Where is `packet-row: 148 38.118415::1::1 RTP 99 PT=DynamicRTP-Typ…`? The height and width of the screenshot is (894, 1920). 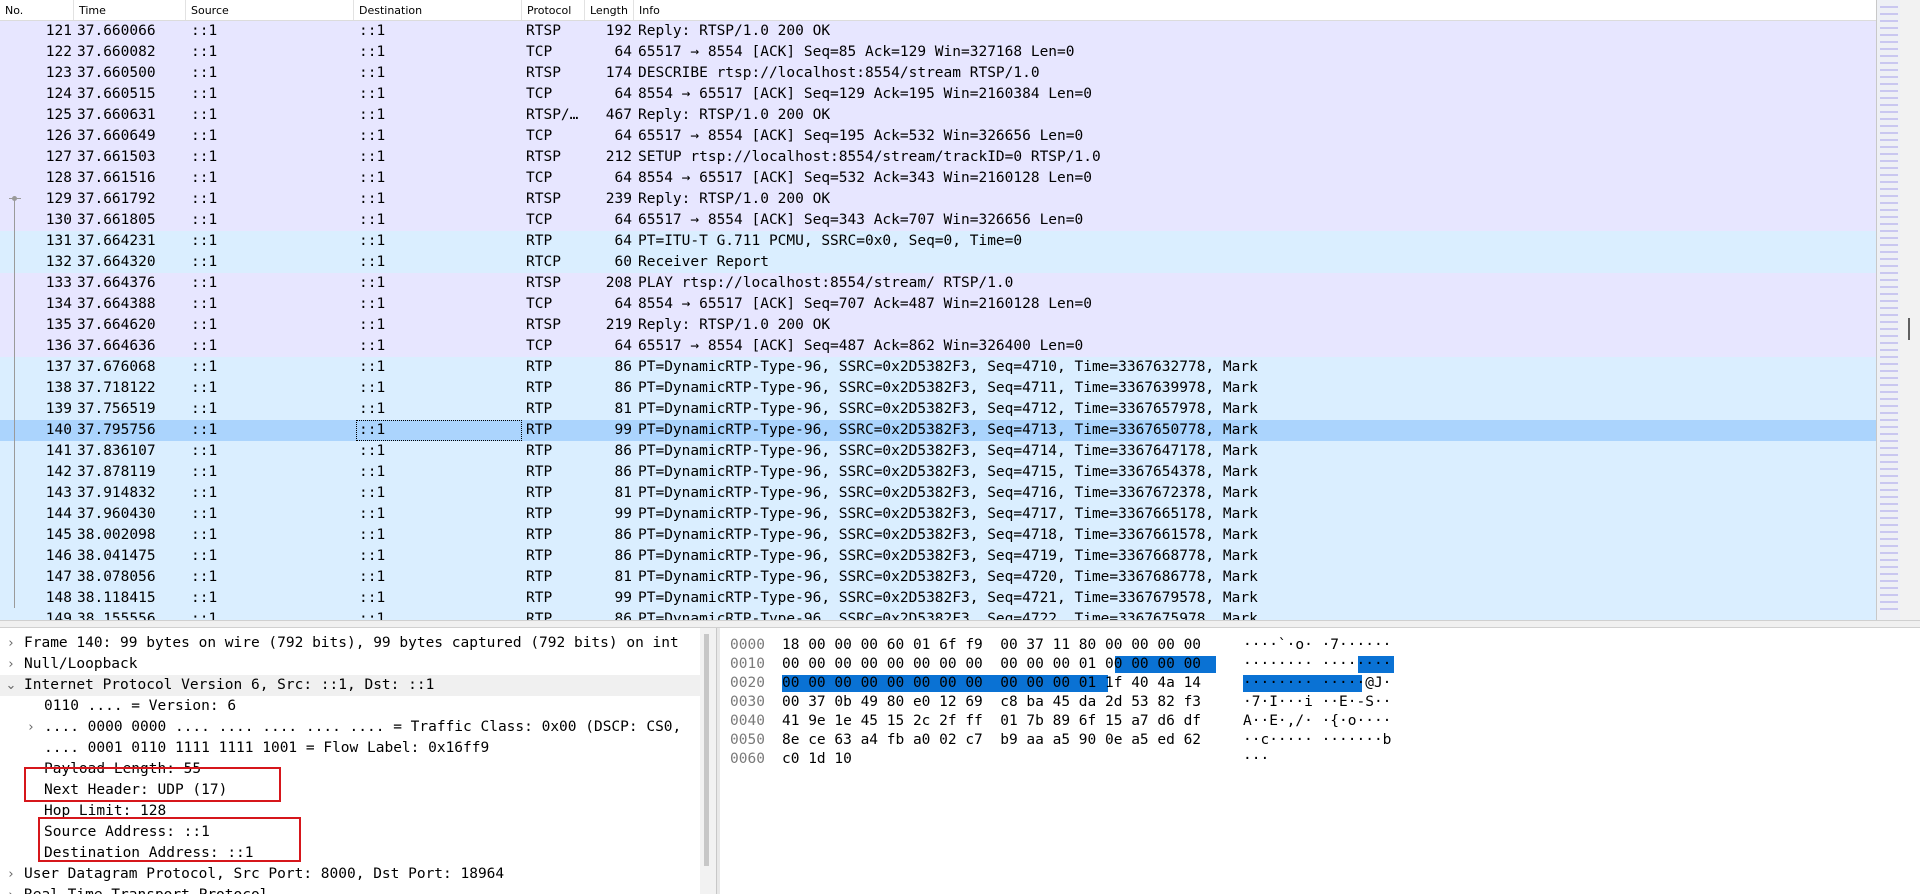
packet-row: 148 38.118415::1::1 RTP 99 PT=DynamicRTP-Typ… is located at coordinates (938, 598).